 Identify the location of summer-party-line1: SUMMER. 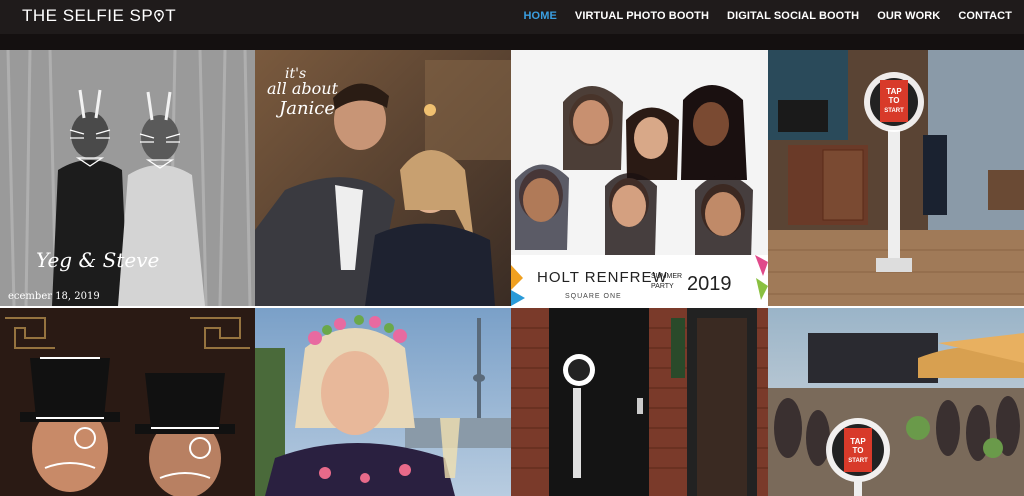
(666, 276).